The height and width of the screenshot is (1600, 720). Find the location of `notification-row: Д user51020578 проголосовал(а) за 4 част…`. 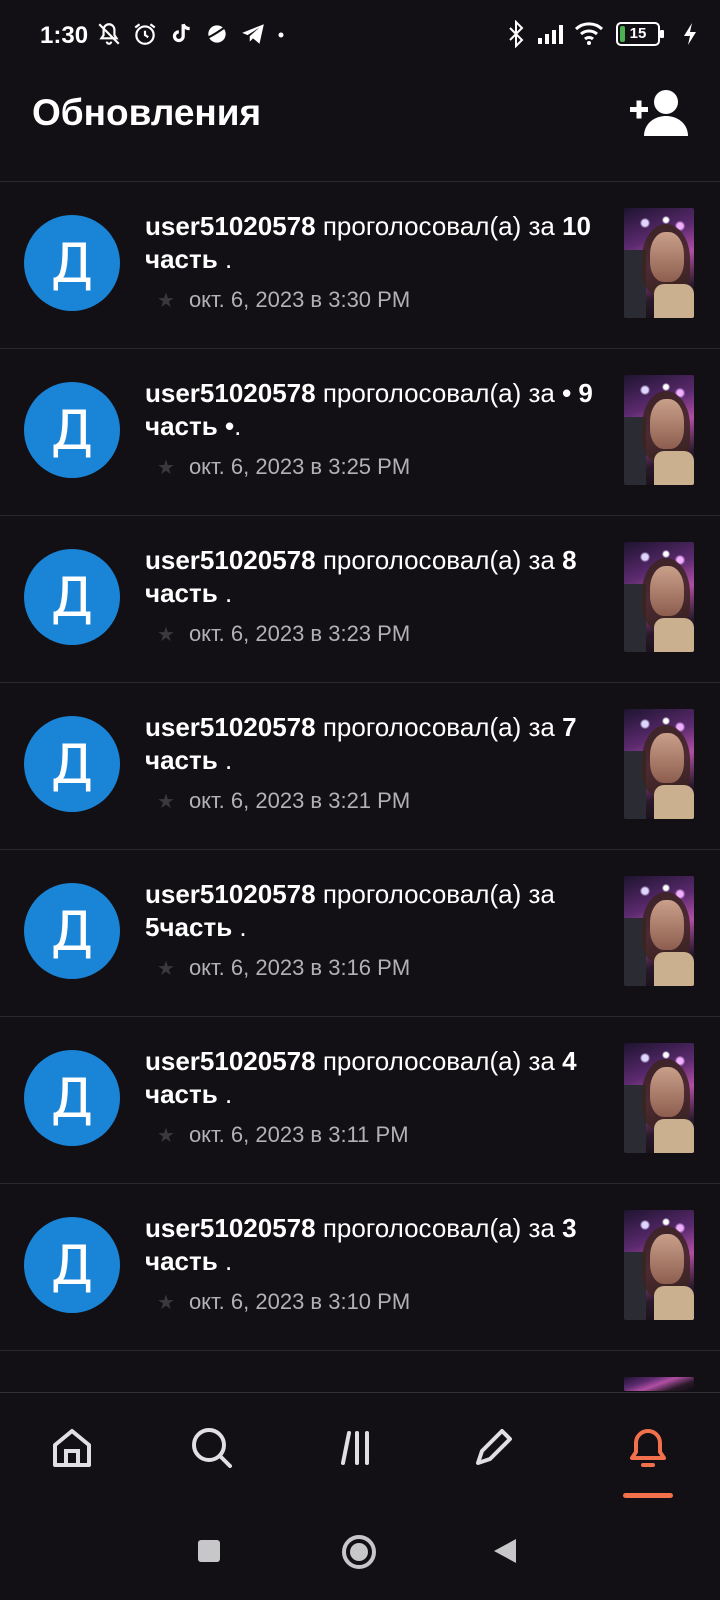

notification-row: Д user51020578 проголосовал(а) за 4 част… is located at coordinates (360, 1100).